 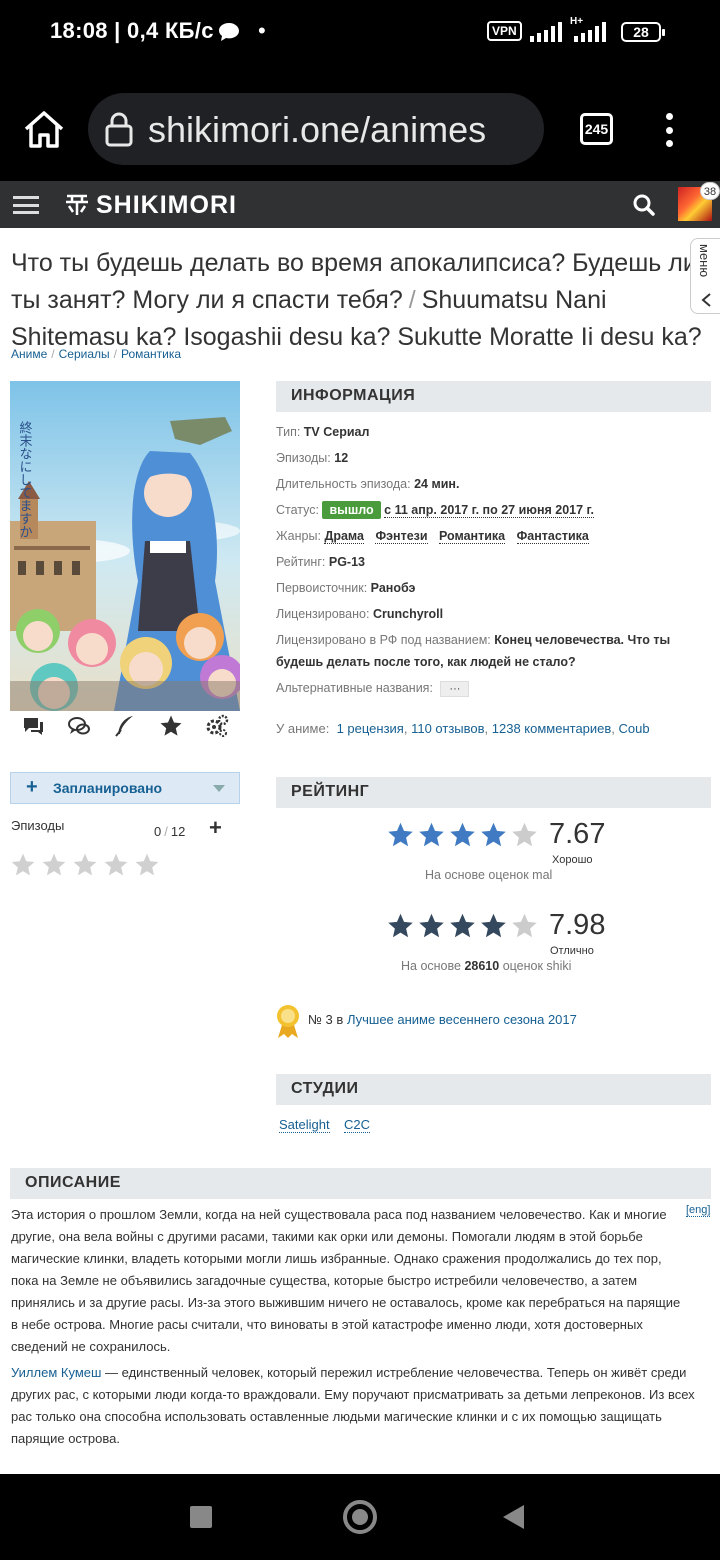 I want to click on studio-c2c: C2C, so click(x=357, y=1125).